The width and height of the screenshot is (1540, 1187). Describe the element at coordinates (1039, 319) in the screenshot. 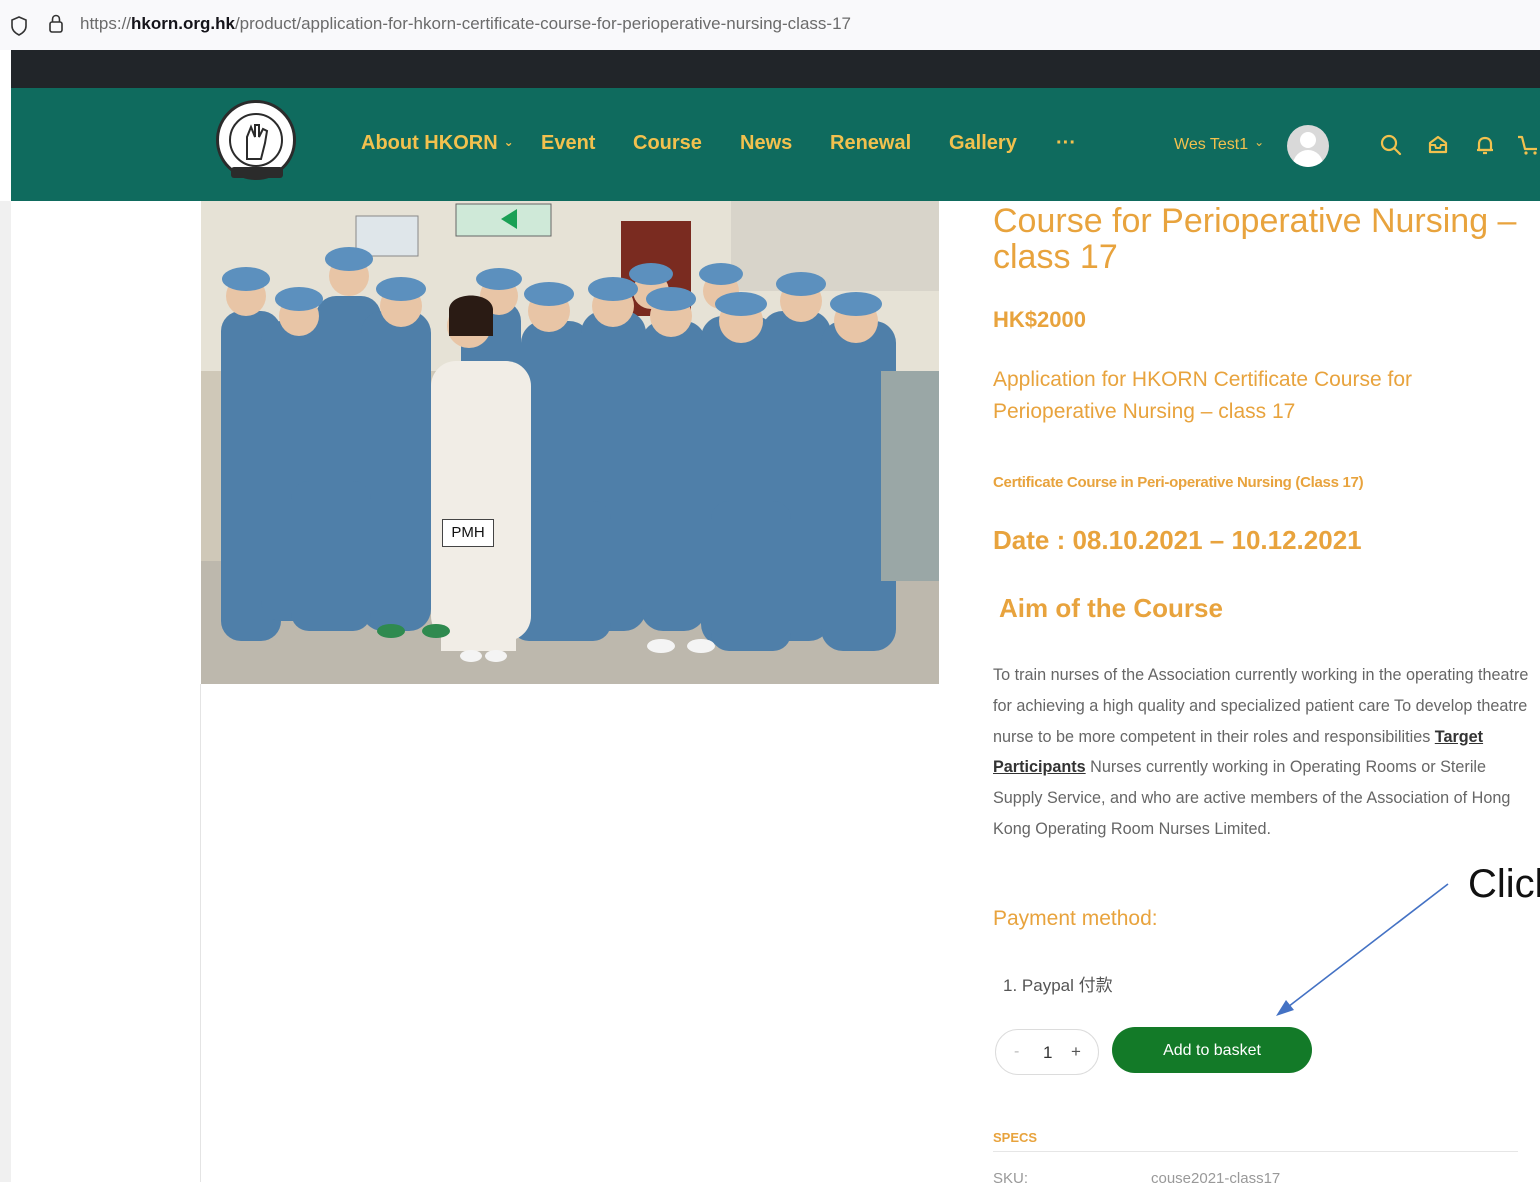

I see `product-price: HK$2000` at that location.